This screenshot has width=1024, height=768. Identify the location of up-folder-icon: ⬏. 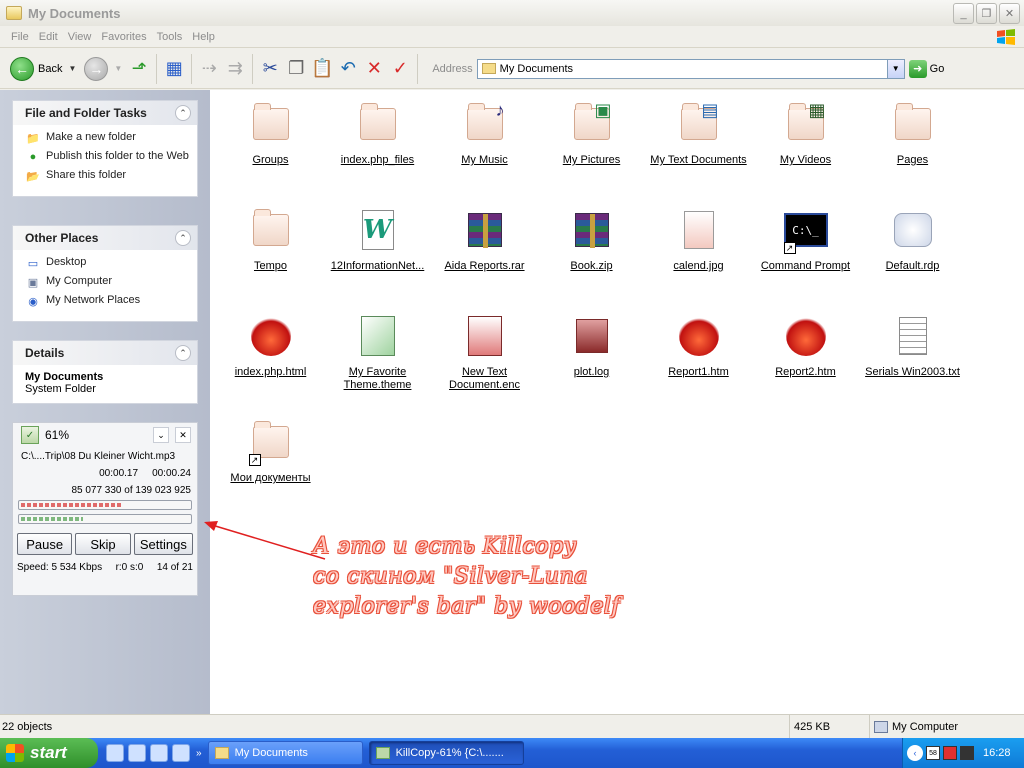
(139, 69).